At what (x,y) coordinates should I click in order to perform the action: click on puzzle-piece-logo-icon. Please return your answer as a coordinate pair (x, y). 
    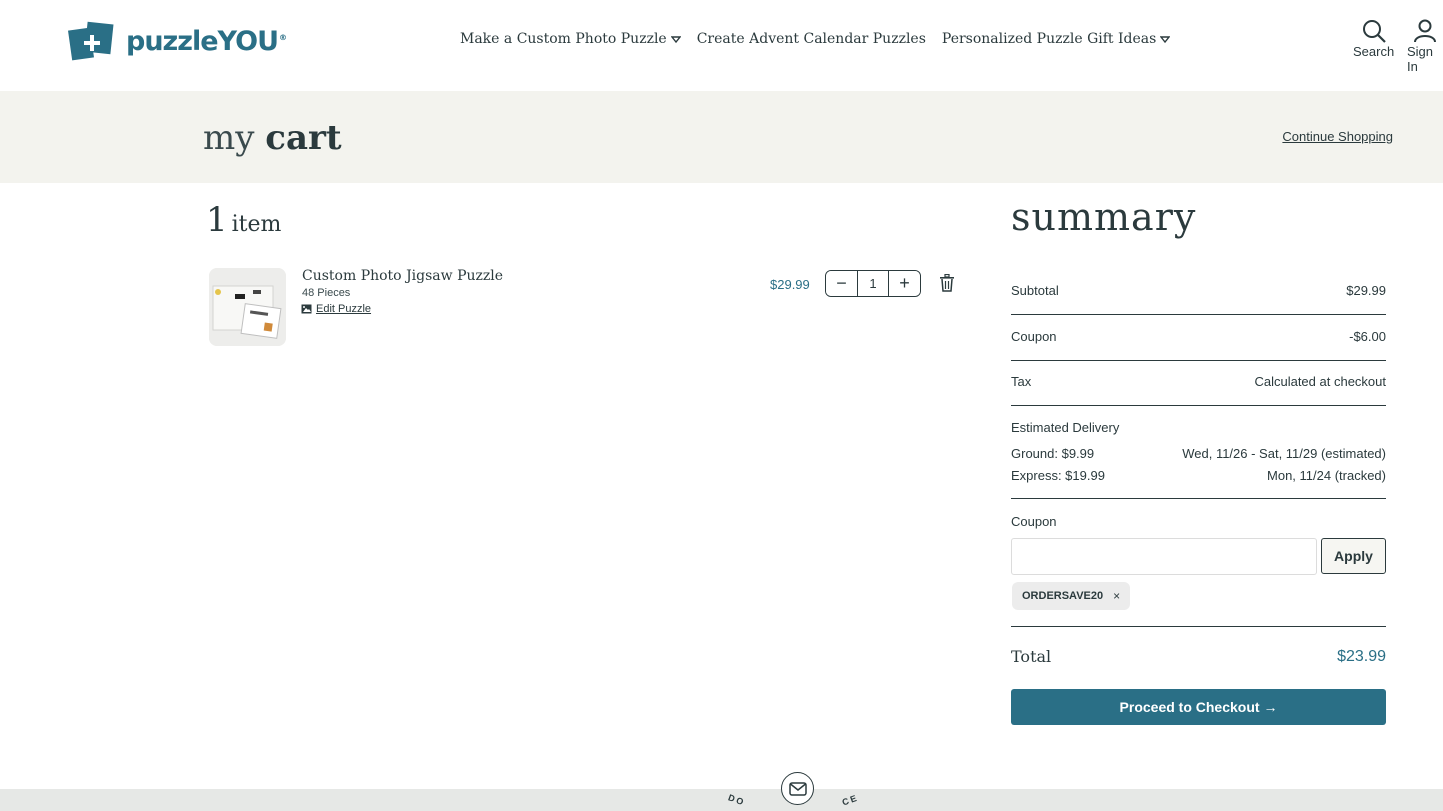
    Looking at the image, I should click on (91, 41).